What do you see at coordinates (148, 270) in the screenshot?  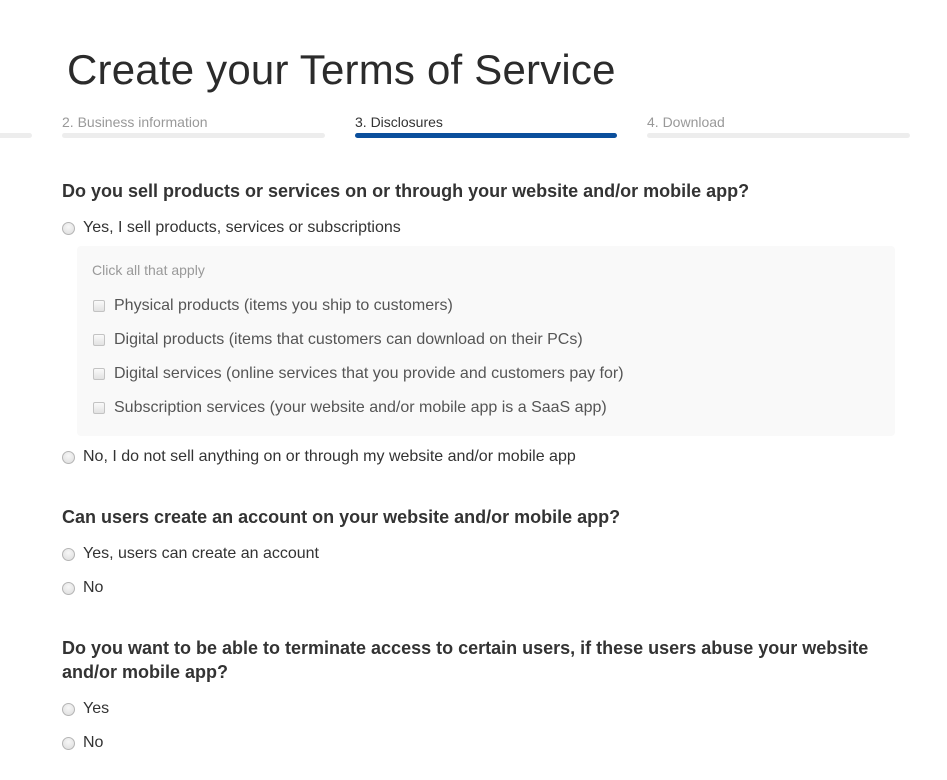 I see `panel-hint: Click all that apply` at bounding box center [148, 270].